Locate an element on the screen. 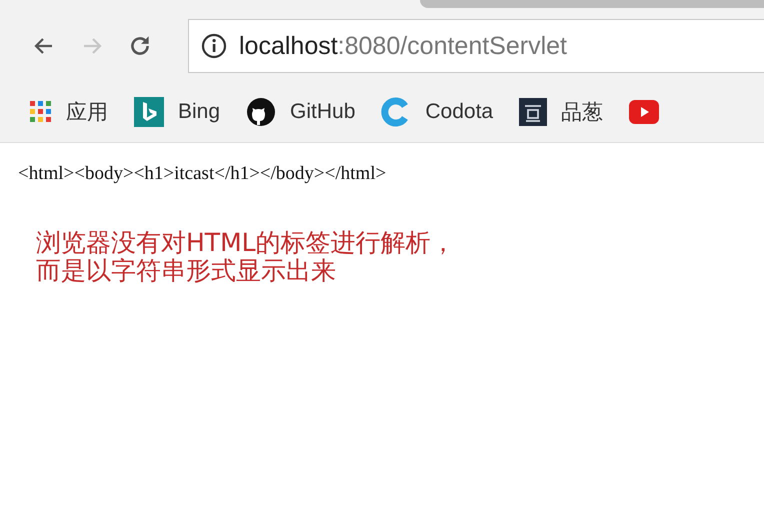 This screenshot has height=528, width=764. bookmark: Bing is located at coordinates (177, 112).